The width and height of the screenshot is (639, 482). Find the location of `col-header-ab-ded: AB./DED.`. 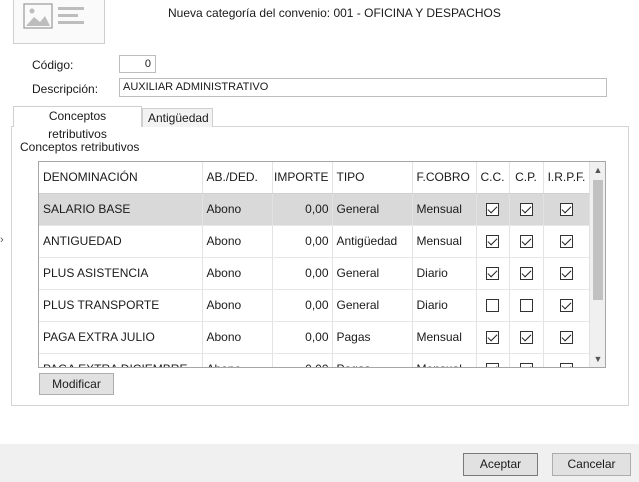

col-header-ab-ded: AB./DED. is located at coordinates (237, 178).